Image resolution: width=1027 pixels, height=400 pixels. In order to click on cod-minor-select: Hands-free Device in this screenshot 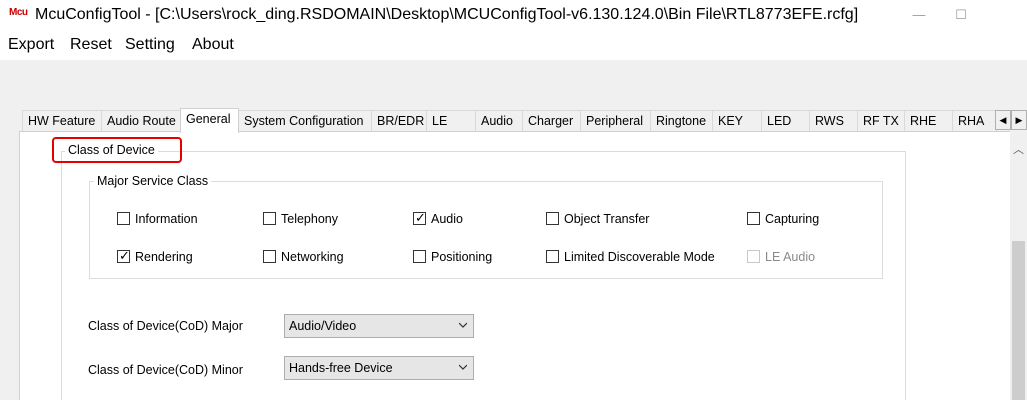, I will do `click(379, 368)`.